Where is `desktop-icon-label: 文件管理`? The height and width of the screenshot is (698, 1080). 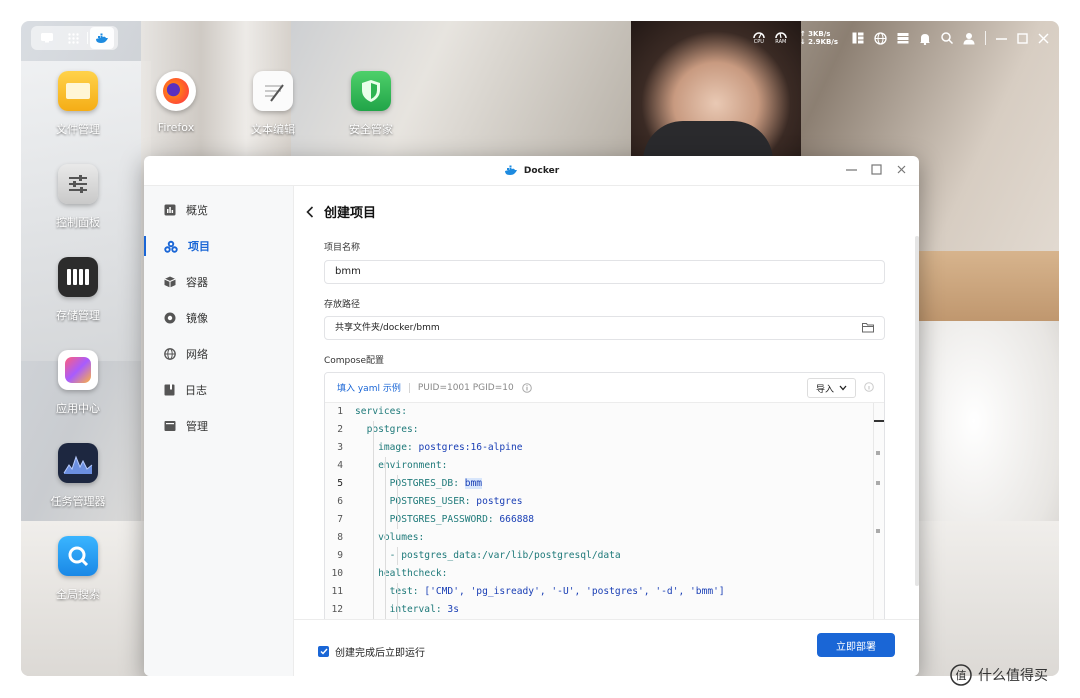
desktop-icon-label: 文件管理 is located at coordinates (78, 129).